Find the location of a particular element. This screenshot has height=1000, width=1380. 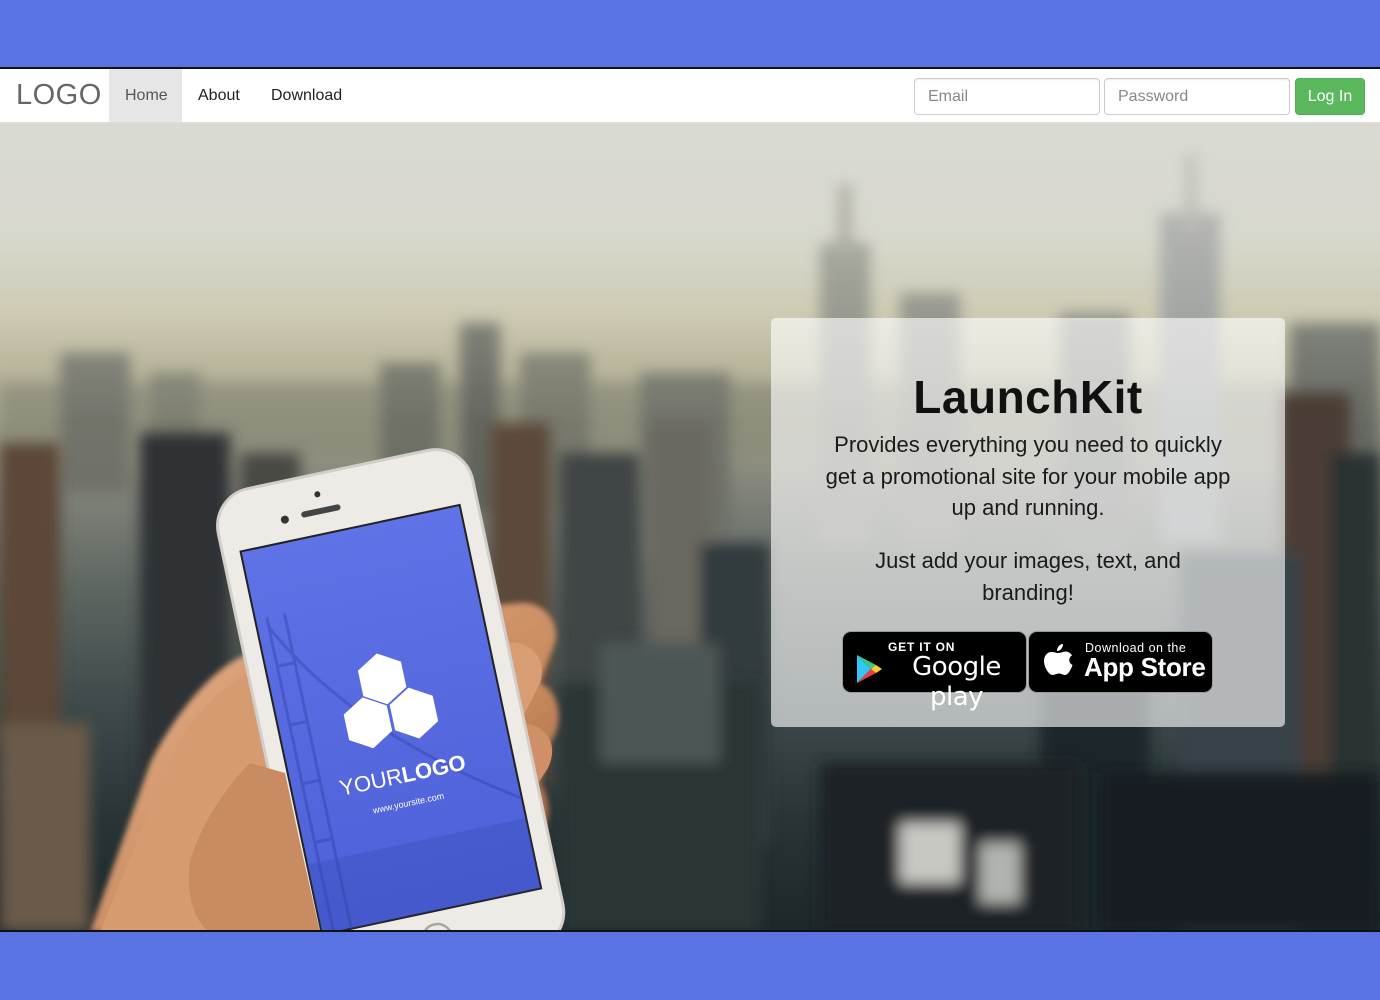

google-play-button: GET IT ON Google play is located at coordinates (934, 671).